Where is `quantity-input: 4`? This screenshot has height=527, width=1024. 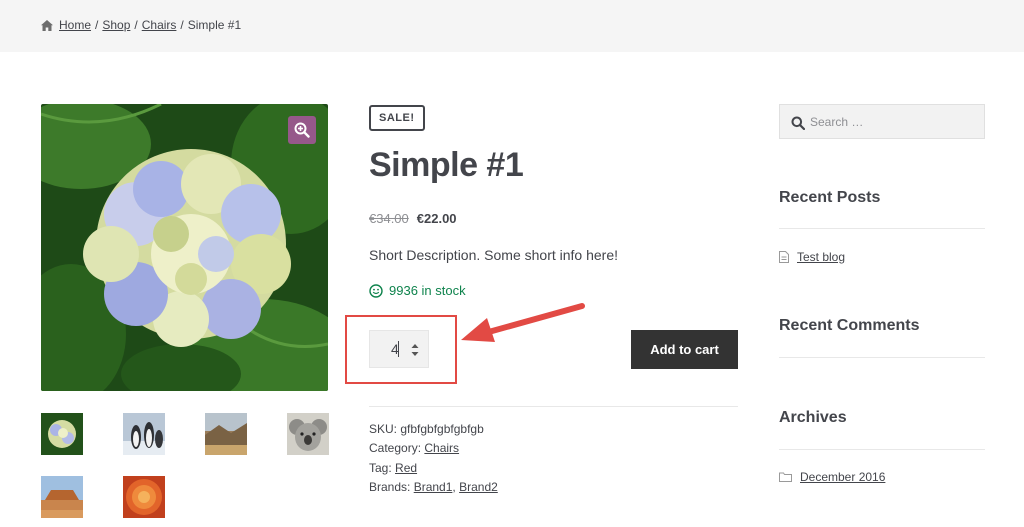
quantity-input: 4 is located at coordinates (399, 349).